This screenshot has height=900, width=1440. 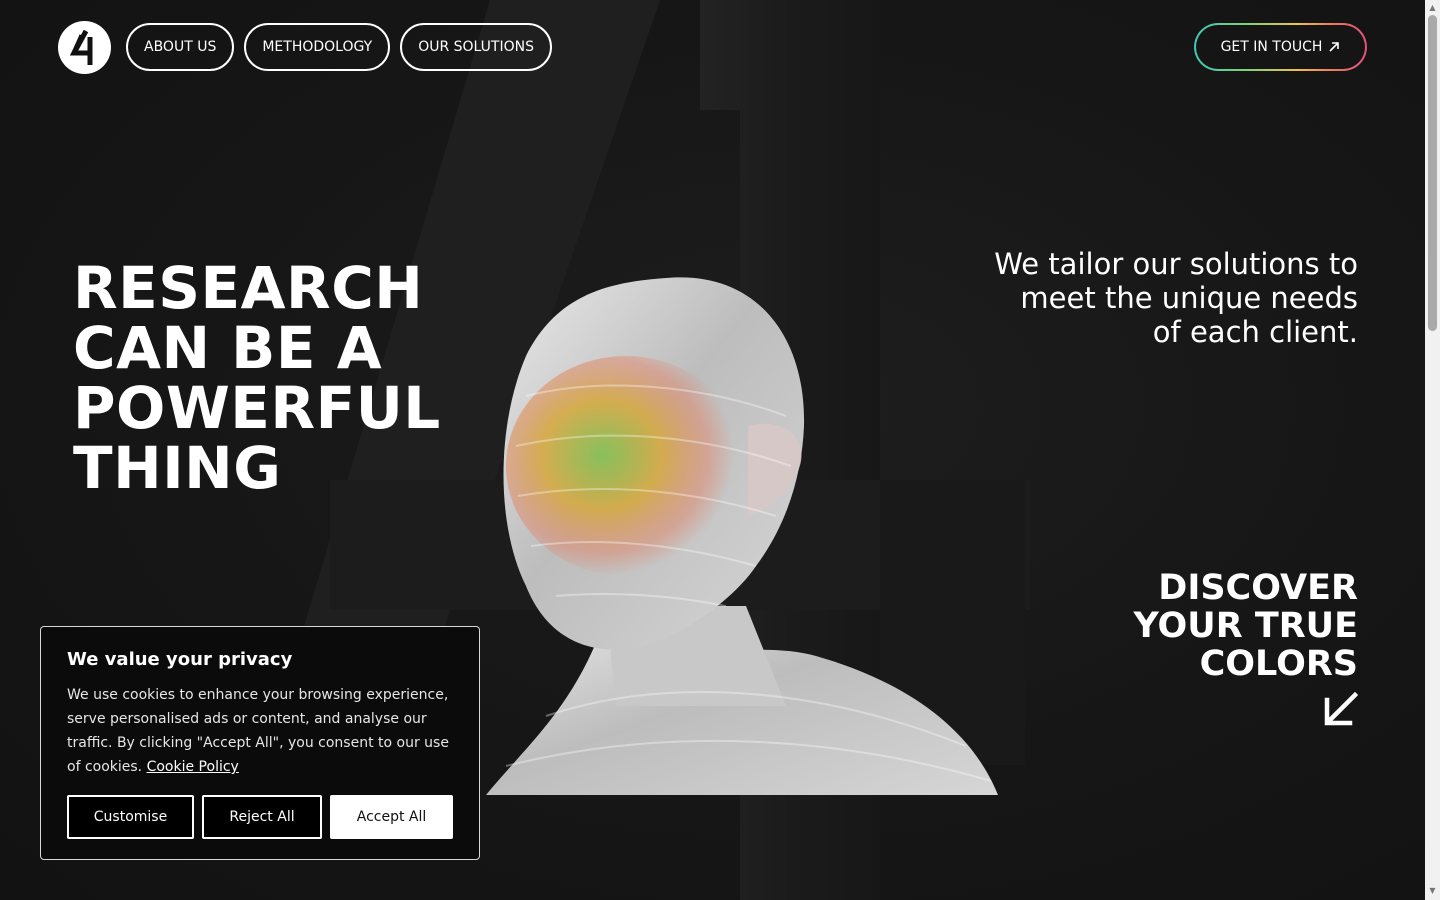 I want to click on nav-our-solutions: OUR SOLUTIONS, so click(x=476, y=47).